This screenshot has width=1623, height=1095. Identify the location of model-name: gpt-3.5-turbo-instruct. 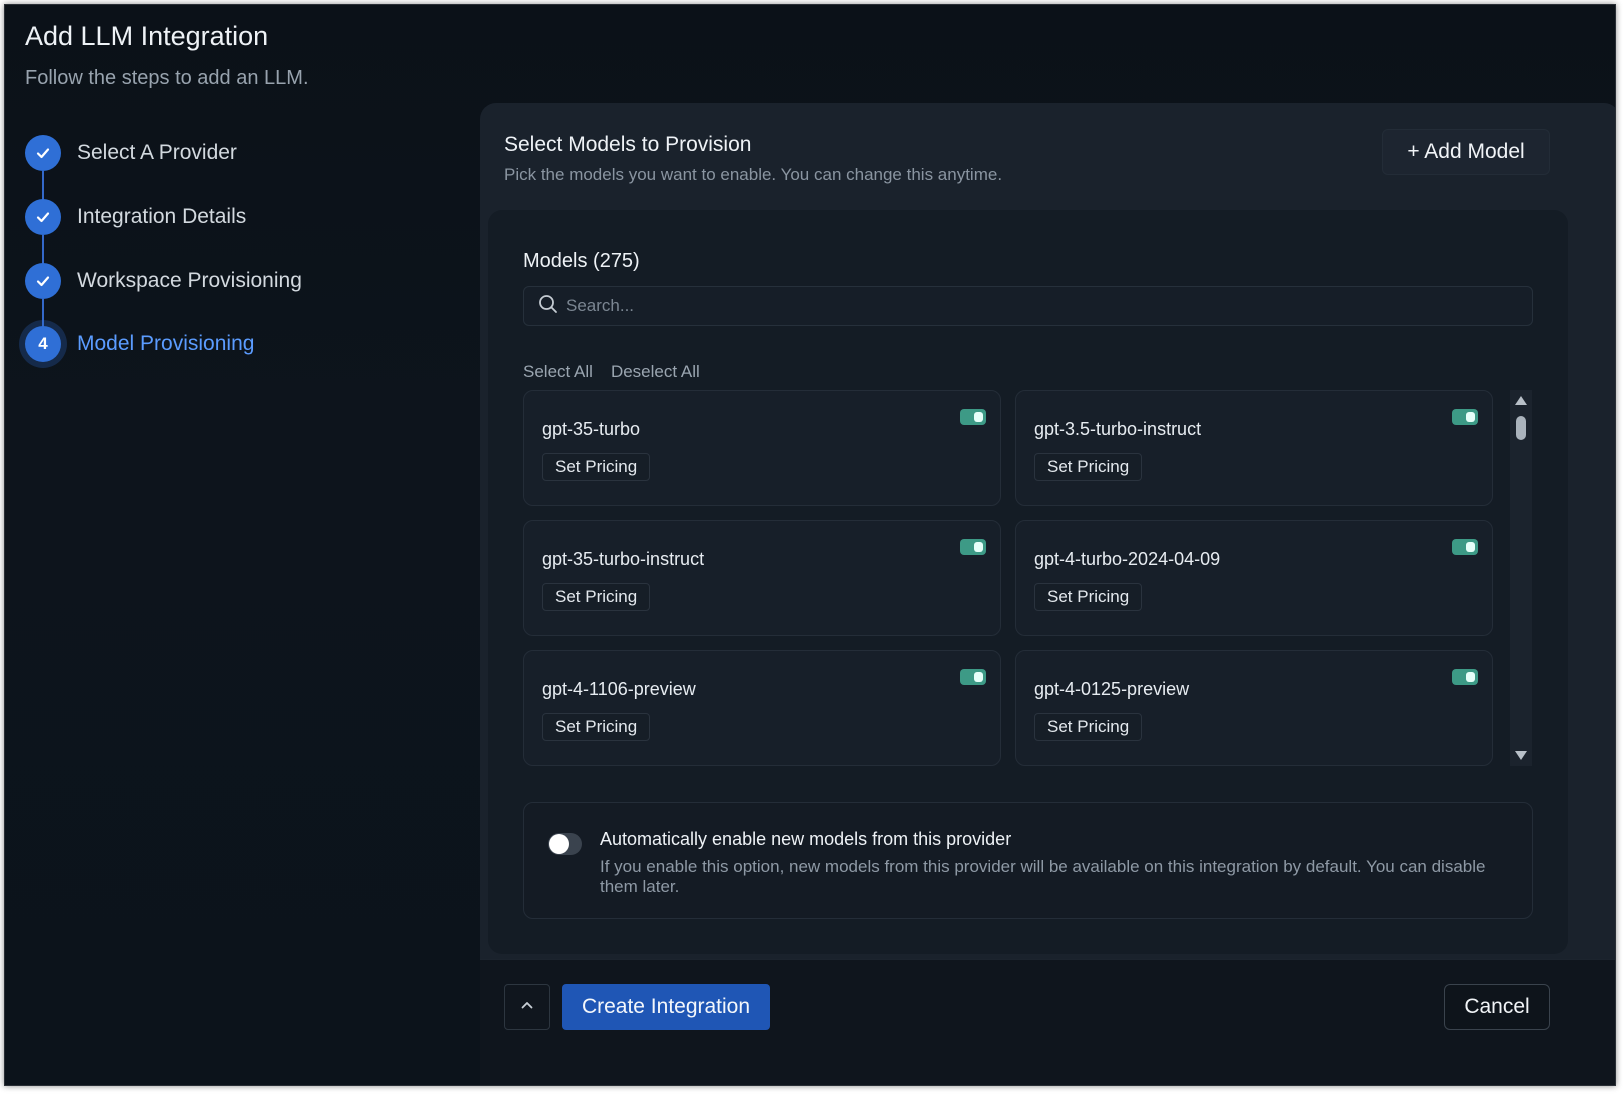
(1118, 429).